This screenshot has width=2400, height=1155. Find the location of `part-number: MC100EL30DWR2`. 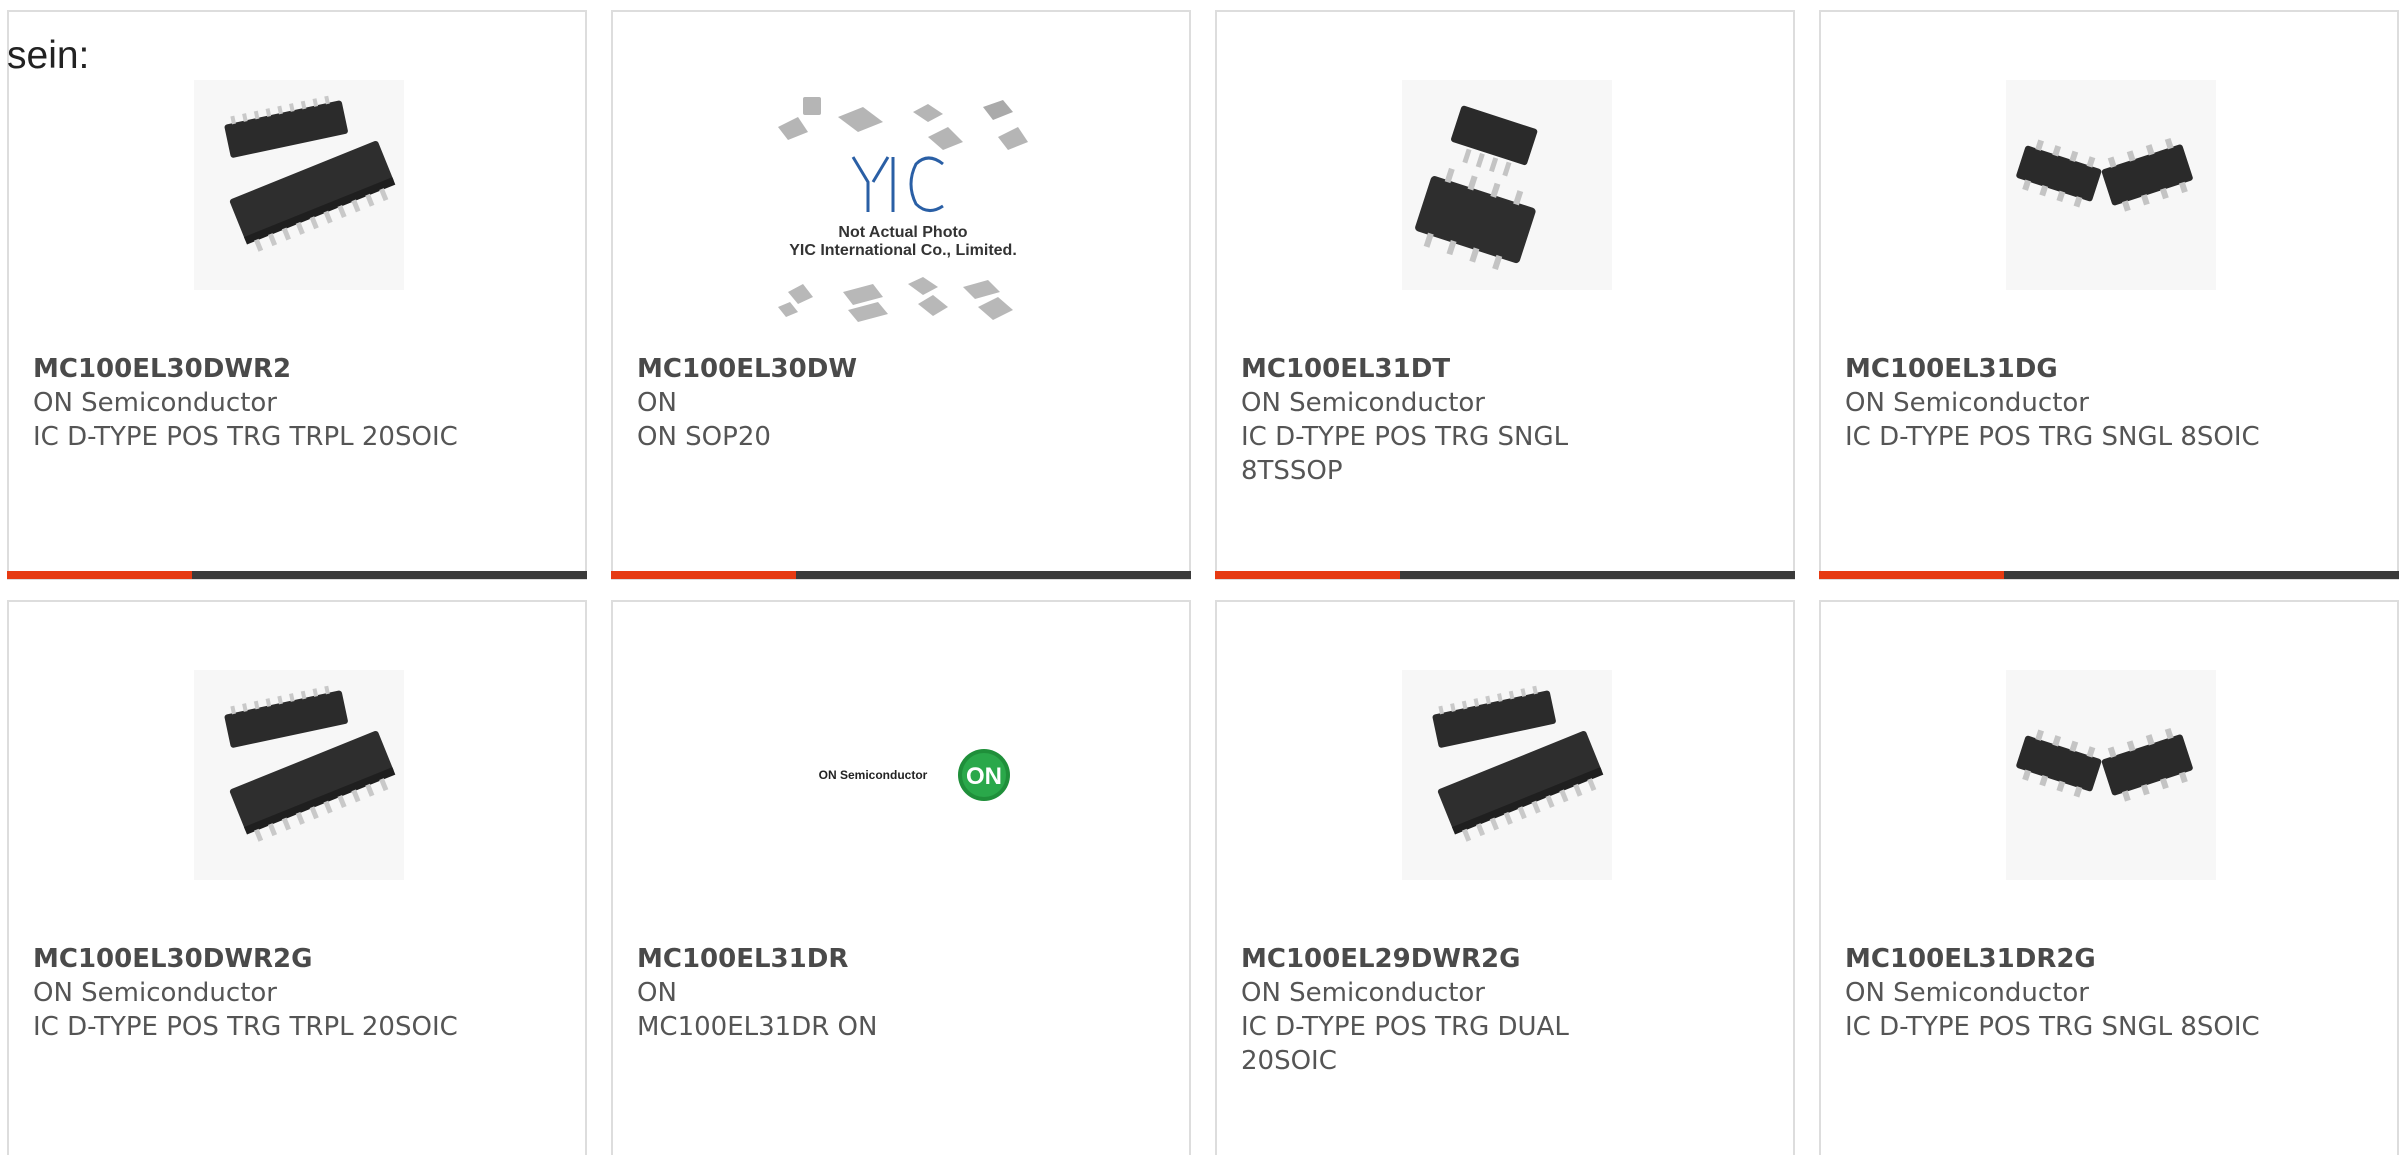

part-number: MC100EL30DWR2 is located at coordinates (248, 369).